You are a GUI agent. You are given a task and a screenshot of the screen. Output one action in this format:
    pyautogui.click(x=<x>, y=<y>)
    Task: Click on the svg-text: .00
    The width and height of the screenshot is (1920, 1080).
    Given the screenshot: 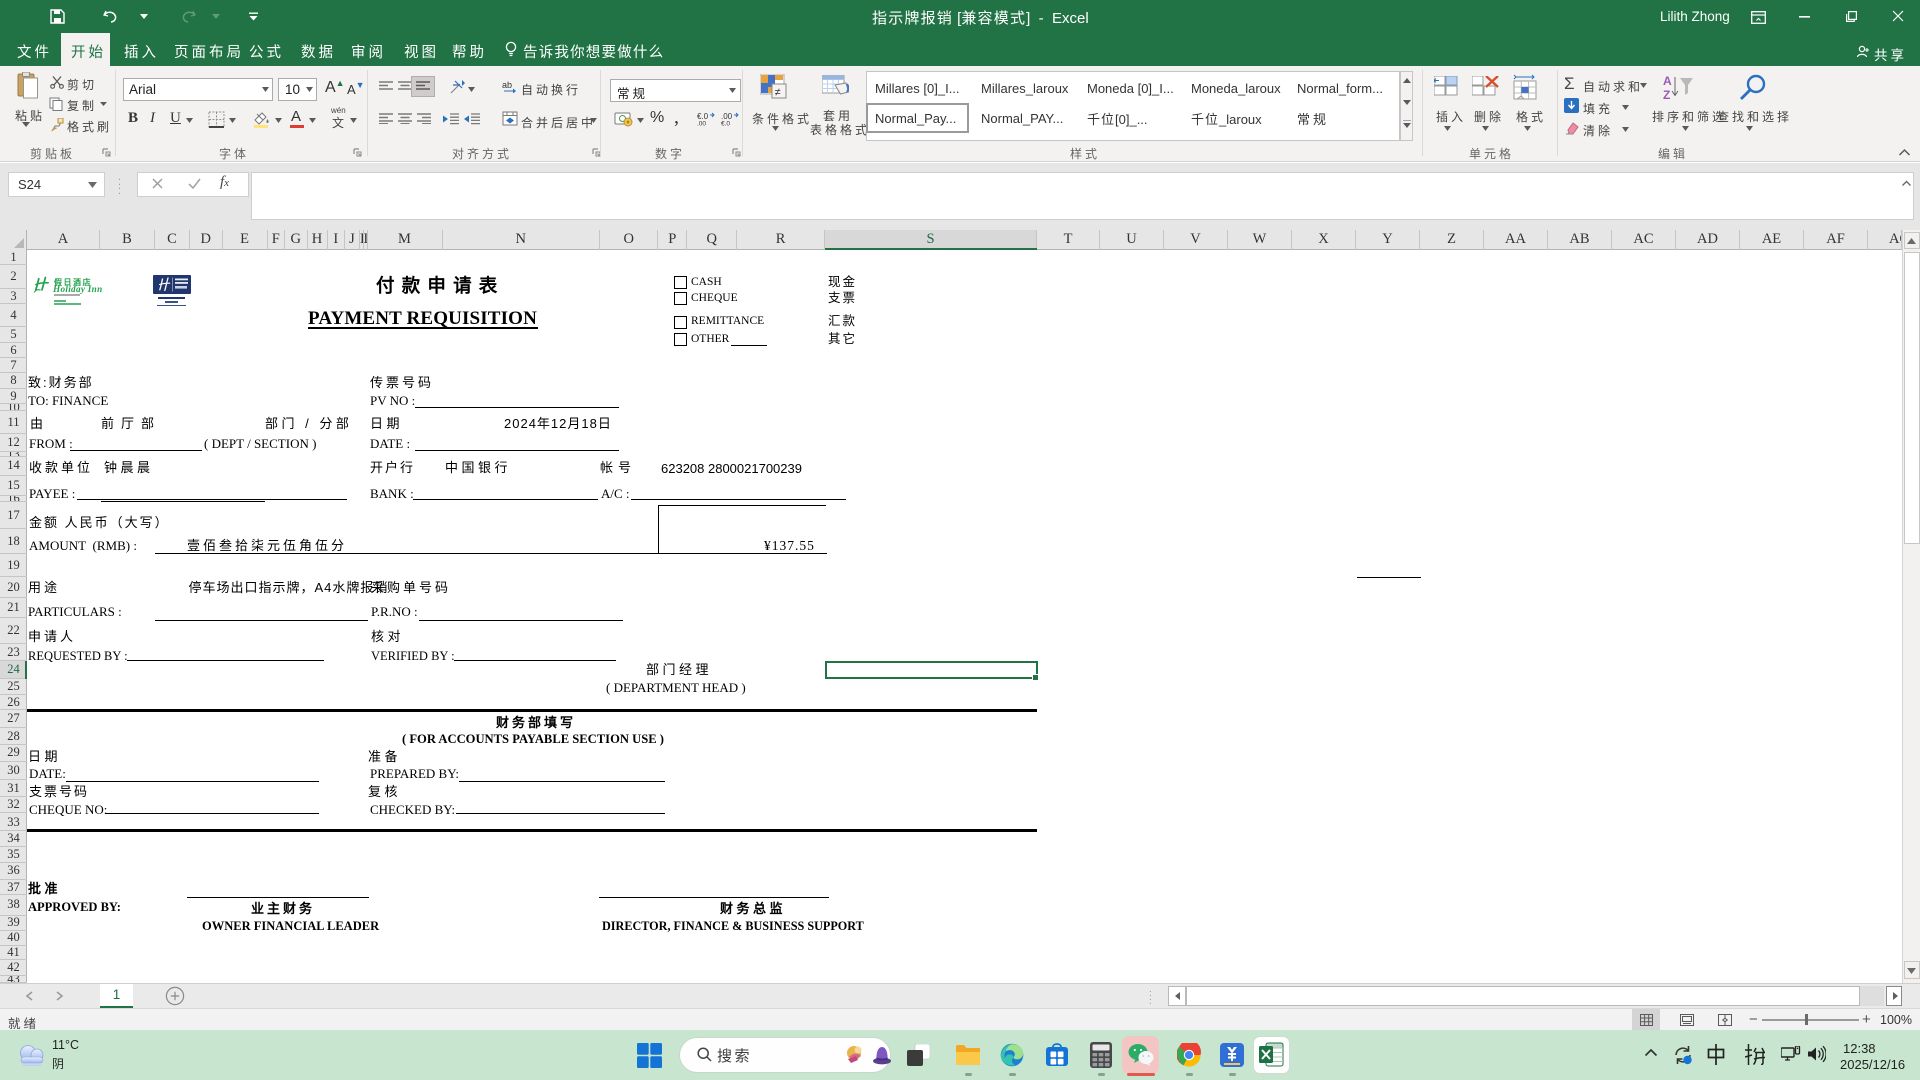 What is the action you would take?
    pyautogui.click(x=701, y=124)
    